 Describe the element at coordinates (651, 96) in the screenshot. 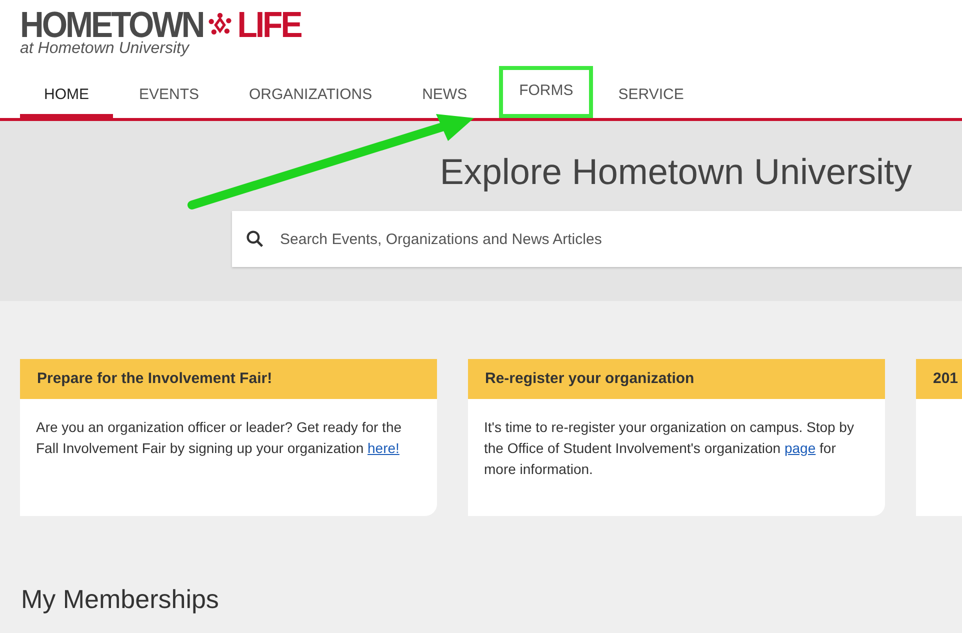

I see `nav-tab: SERVICE` at that location.